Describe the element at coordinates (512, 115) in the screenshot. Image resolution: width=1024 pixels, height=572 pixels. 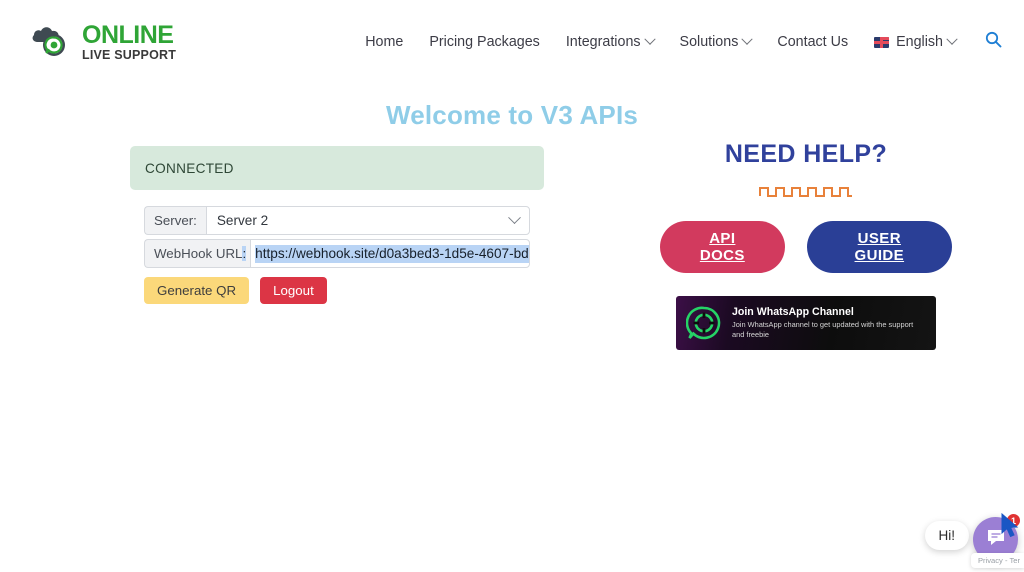
I see `page-title: Welcome to V3 APIs` at that location.